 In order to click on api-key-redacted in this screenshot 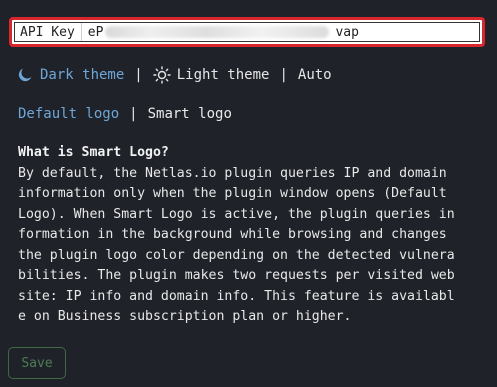, I will do `click(217, 32)`.